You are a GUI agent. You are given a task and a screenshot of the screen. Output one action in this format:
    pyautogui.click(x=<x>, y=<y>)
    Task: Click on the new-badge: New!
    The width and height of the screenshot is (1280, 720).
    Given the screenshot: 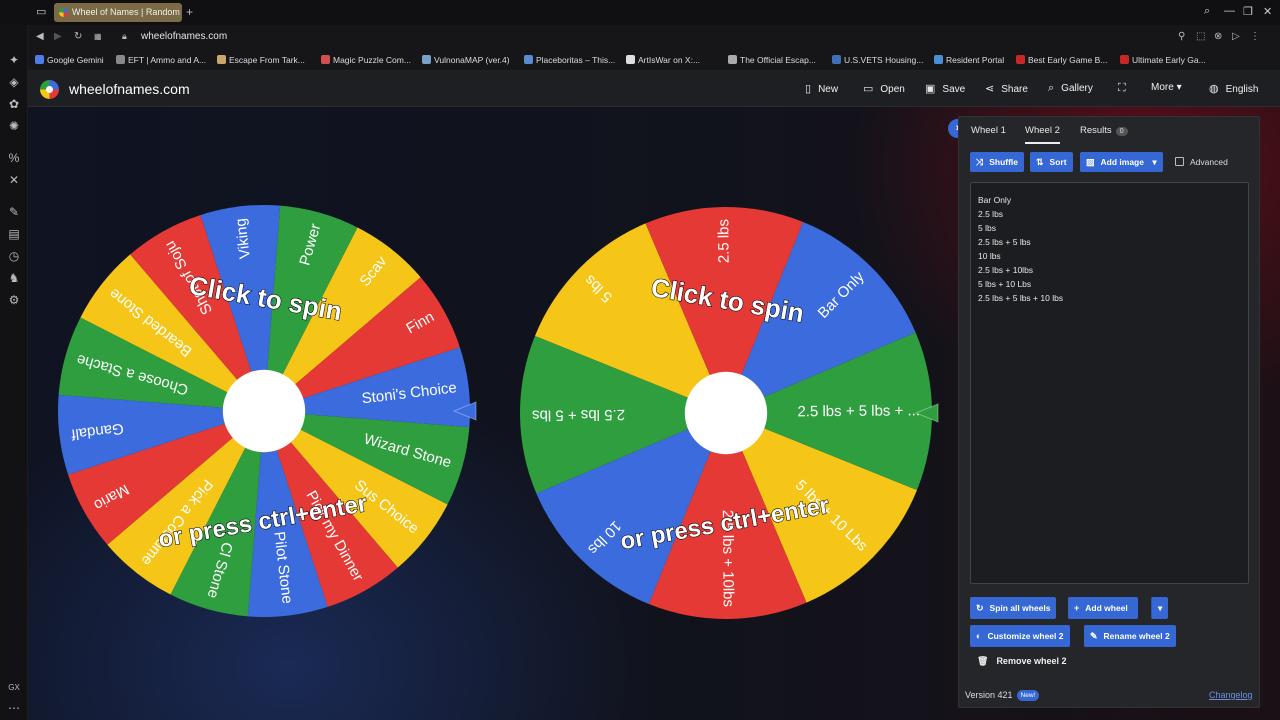 What is the action you would take?
    pyautogui.click(x=1028, y=695)
    